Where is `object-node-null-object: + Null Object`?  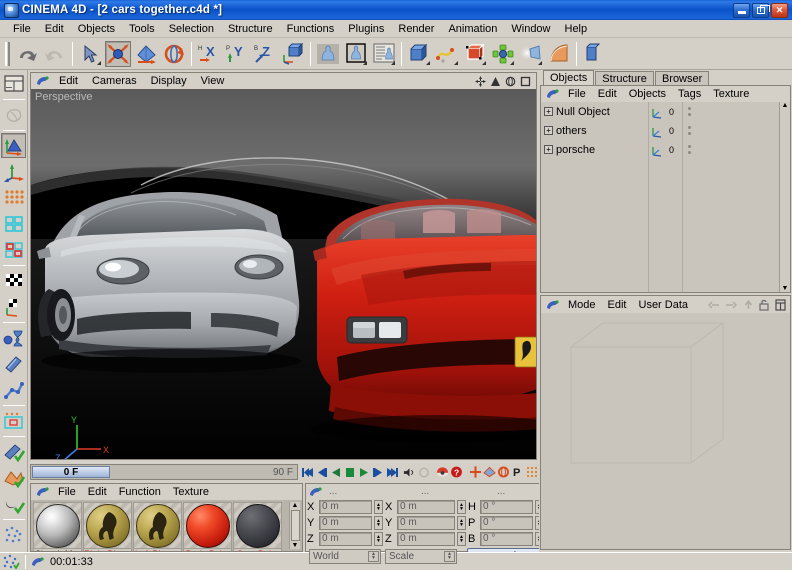
object-node-null-object: + Null Object is located at coordinates (594, 111).